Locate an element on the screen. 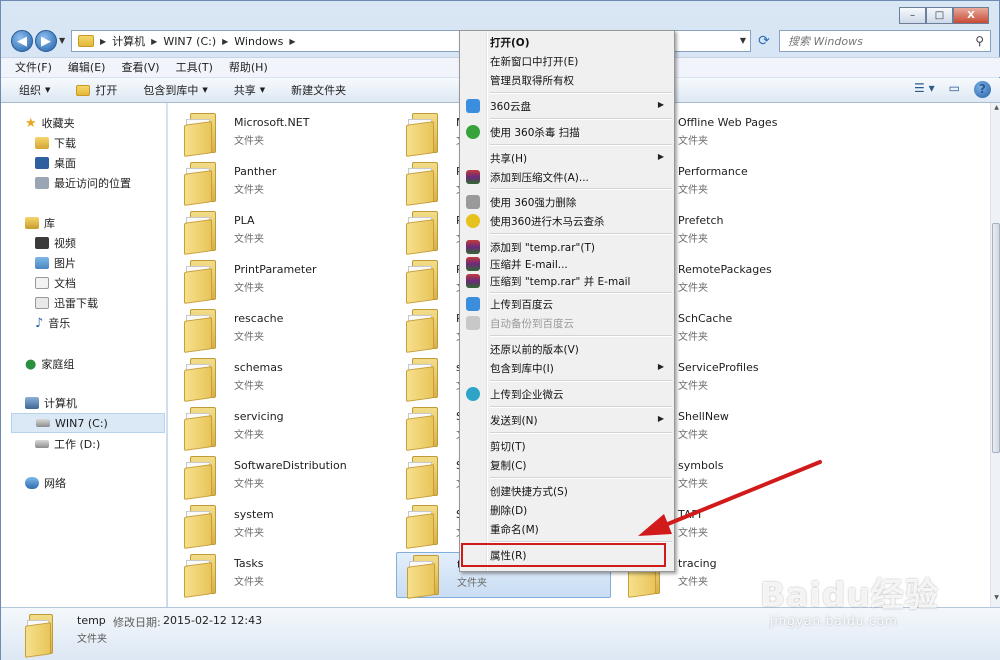 This screenshot has width=1000, height=660. menu-item-take-ownership: 管理员取得所有权 is located at coordinates (567, 79).